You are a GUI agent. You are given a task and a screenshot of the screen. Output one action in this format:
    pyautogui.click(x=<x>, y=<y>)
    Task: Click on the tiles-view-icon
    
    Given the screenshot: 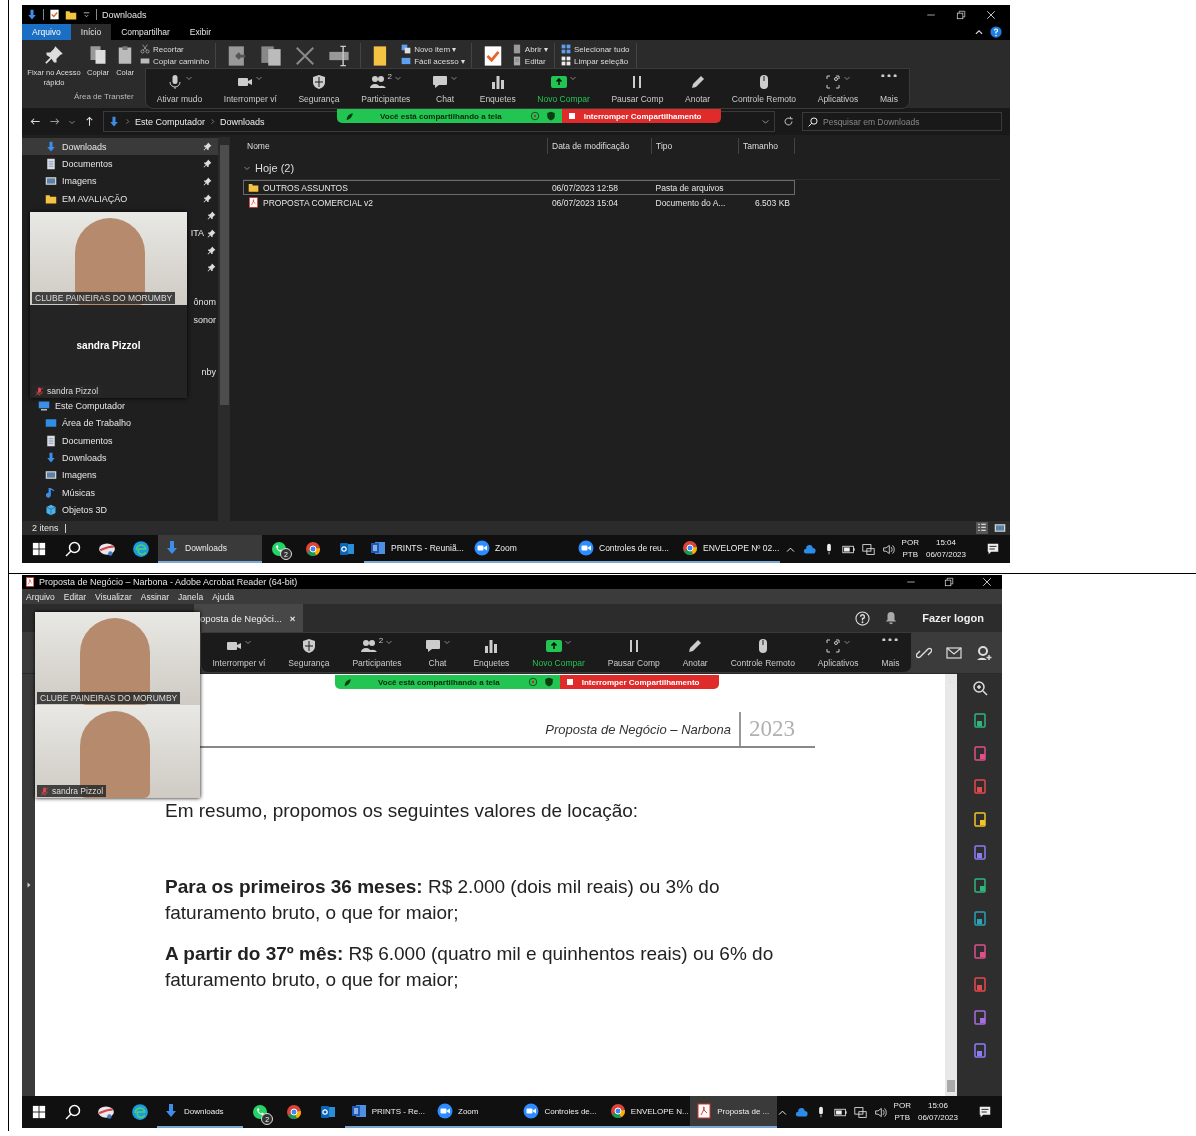 What is the action you would take?
    pyautogui.click(x=1000, y=528)
    